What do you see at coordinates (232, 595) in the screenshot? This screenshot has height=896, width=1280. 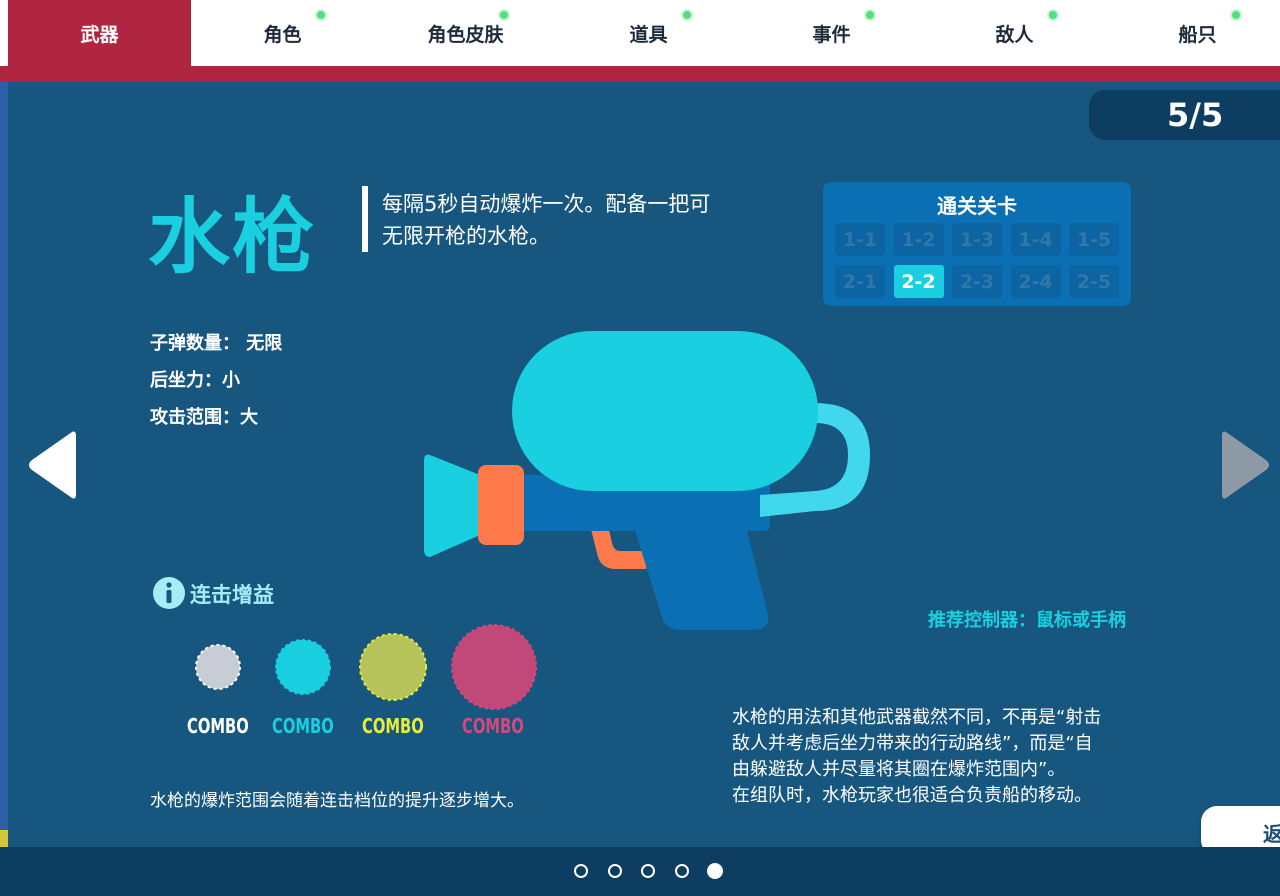 I see `combo-title: 连击增益` at bounding box center [232, 595].